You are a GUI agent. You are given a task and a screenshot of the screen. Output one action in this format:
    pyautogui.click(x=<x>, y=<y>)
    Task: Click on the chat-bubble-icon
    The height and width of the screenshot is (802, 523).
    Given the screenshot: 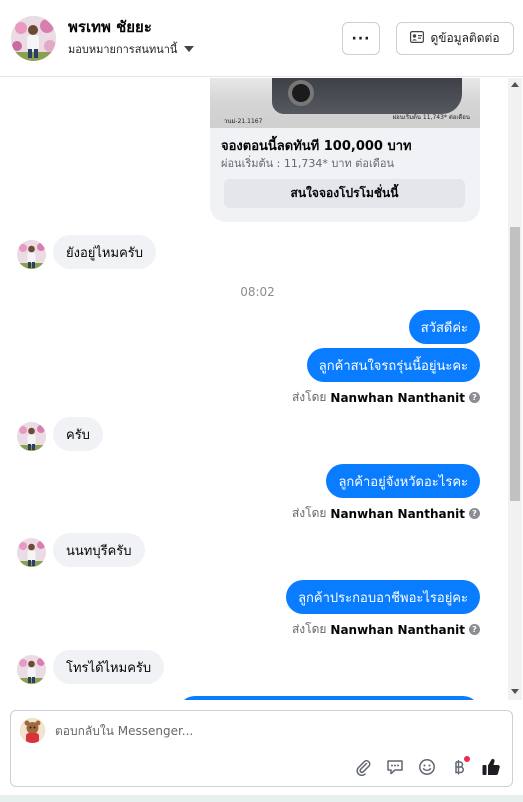 What is the action you would take?
    pyautogui.click(x=395, y=767)
    